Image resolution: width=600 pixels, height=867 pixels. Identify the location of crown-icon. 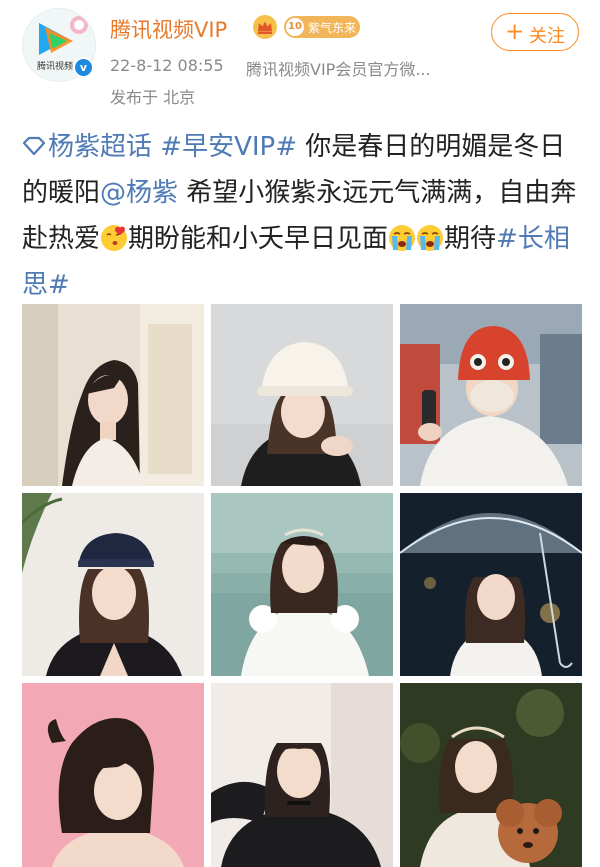
(265, 27).